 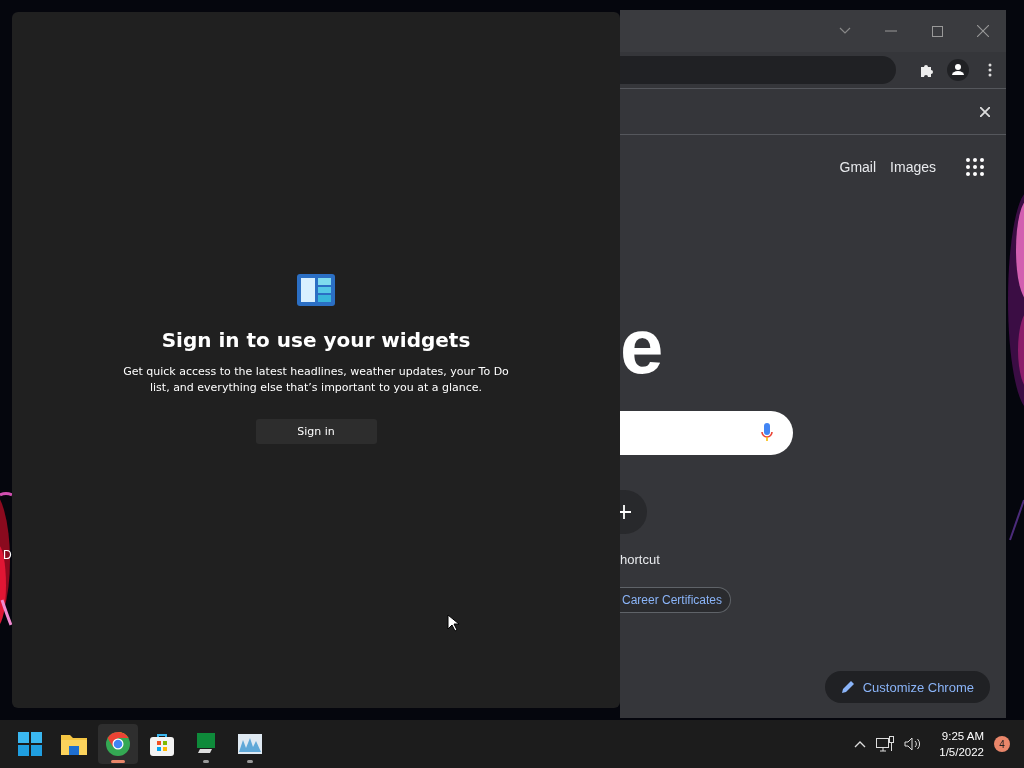 What do you see at coordinates (706, 433) in the screenshot?
I see `search-field` at bounding box center [706, 433].